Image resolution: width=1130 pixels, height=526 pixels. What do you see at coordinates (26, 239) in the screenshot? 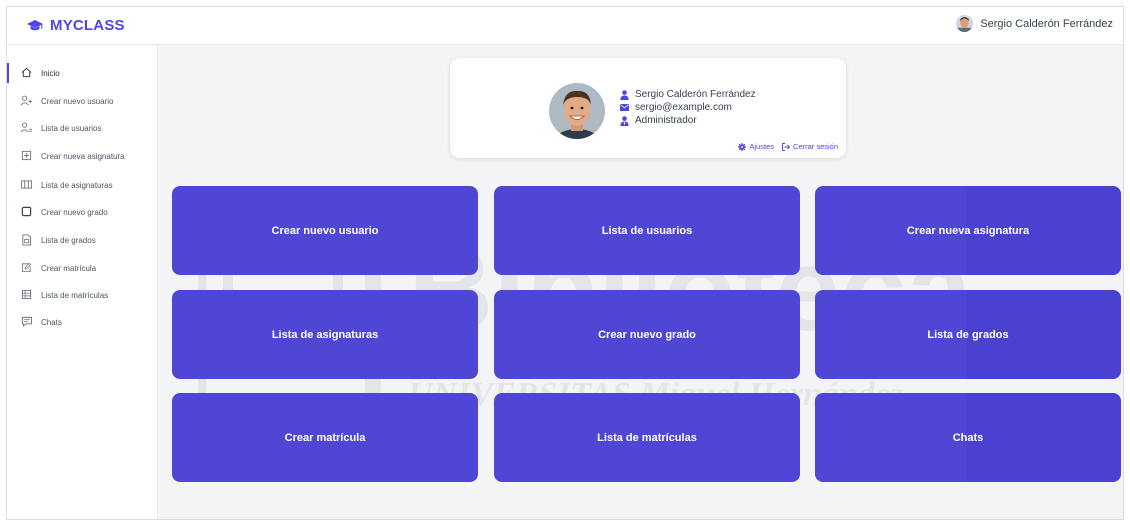
I see `document-icon` at bounding box center [26, 239].